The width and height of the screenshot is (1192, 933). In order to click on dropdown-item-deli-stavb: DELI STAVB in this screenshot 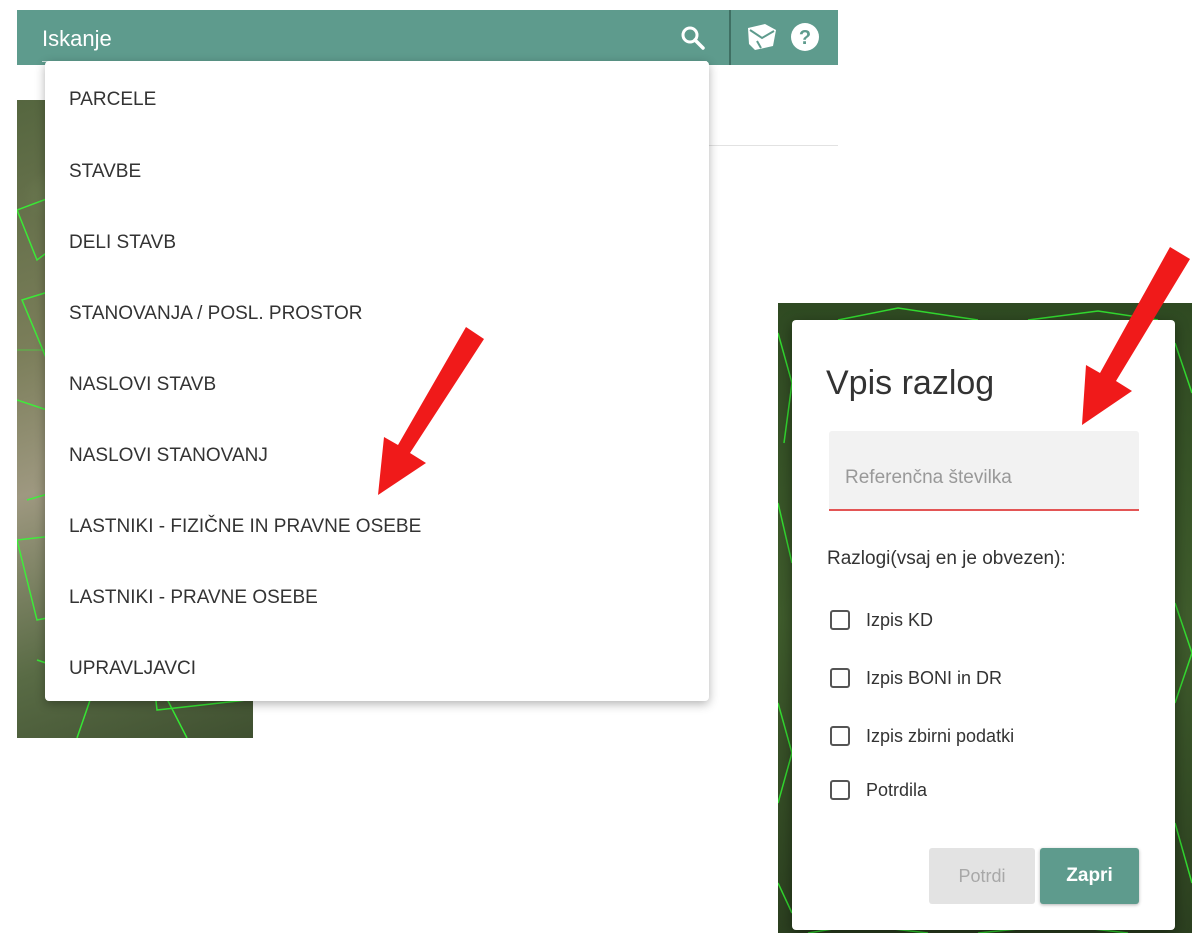, I will do `click(377, 238)`.